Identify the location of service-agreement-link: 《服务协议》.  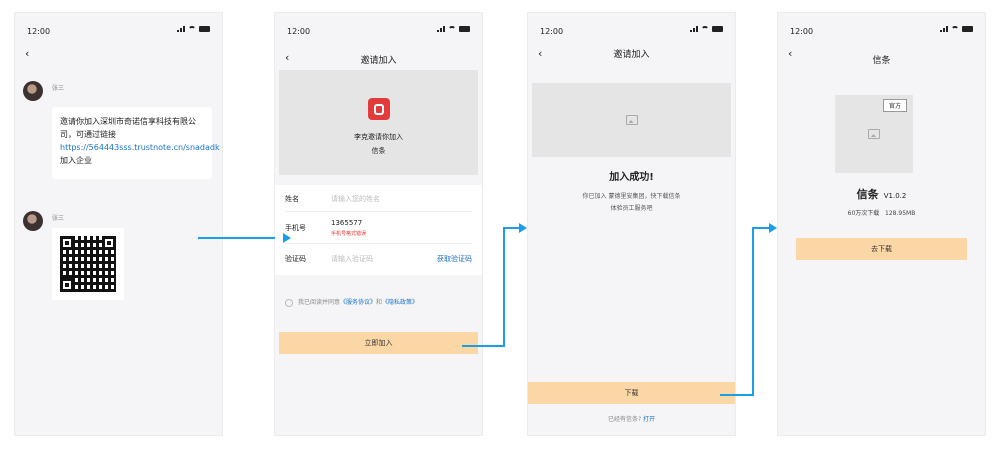
(358, 302).